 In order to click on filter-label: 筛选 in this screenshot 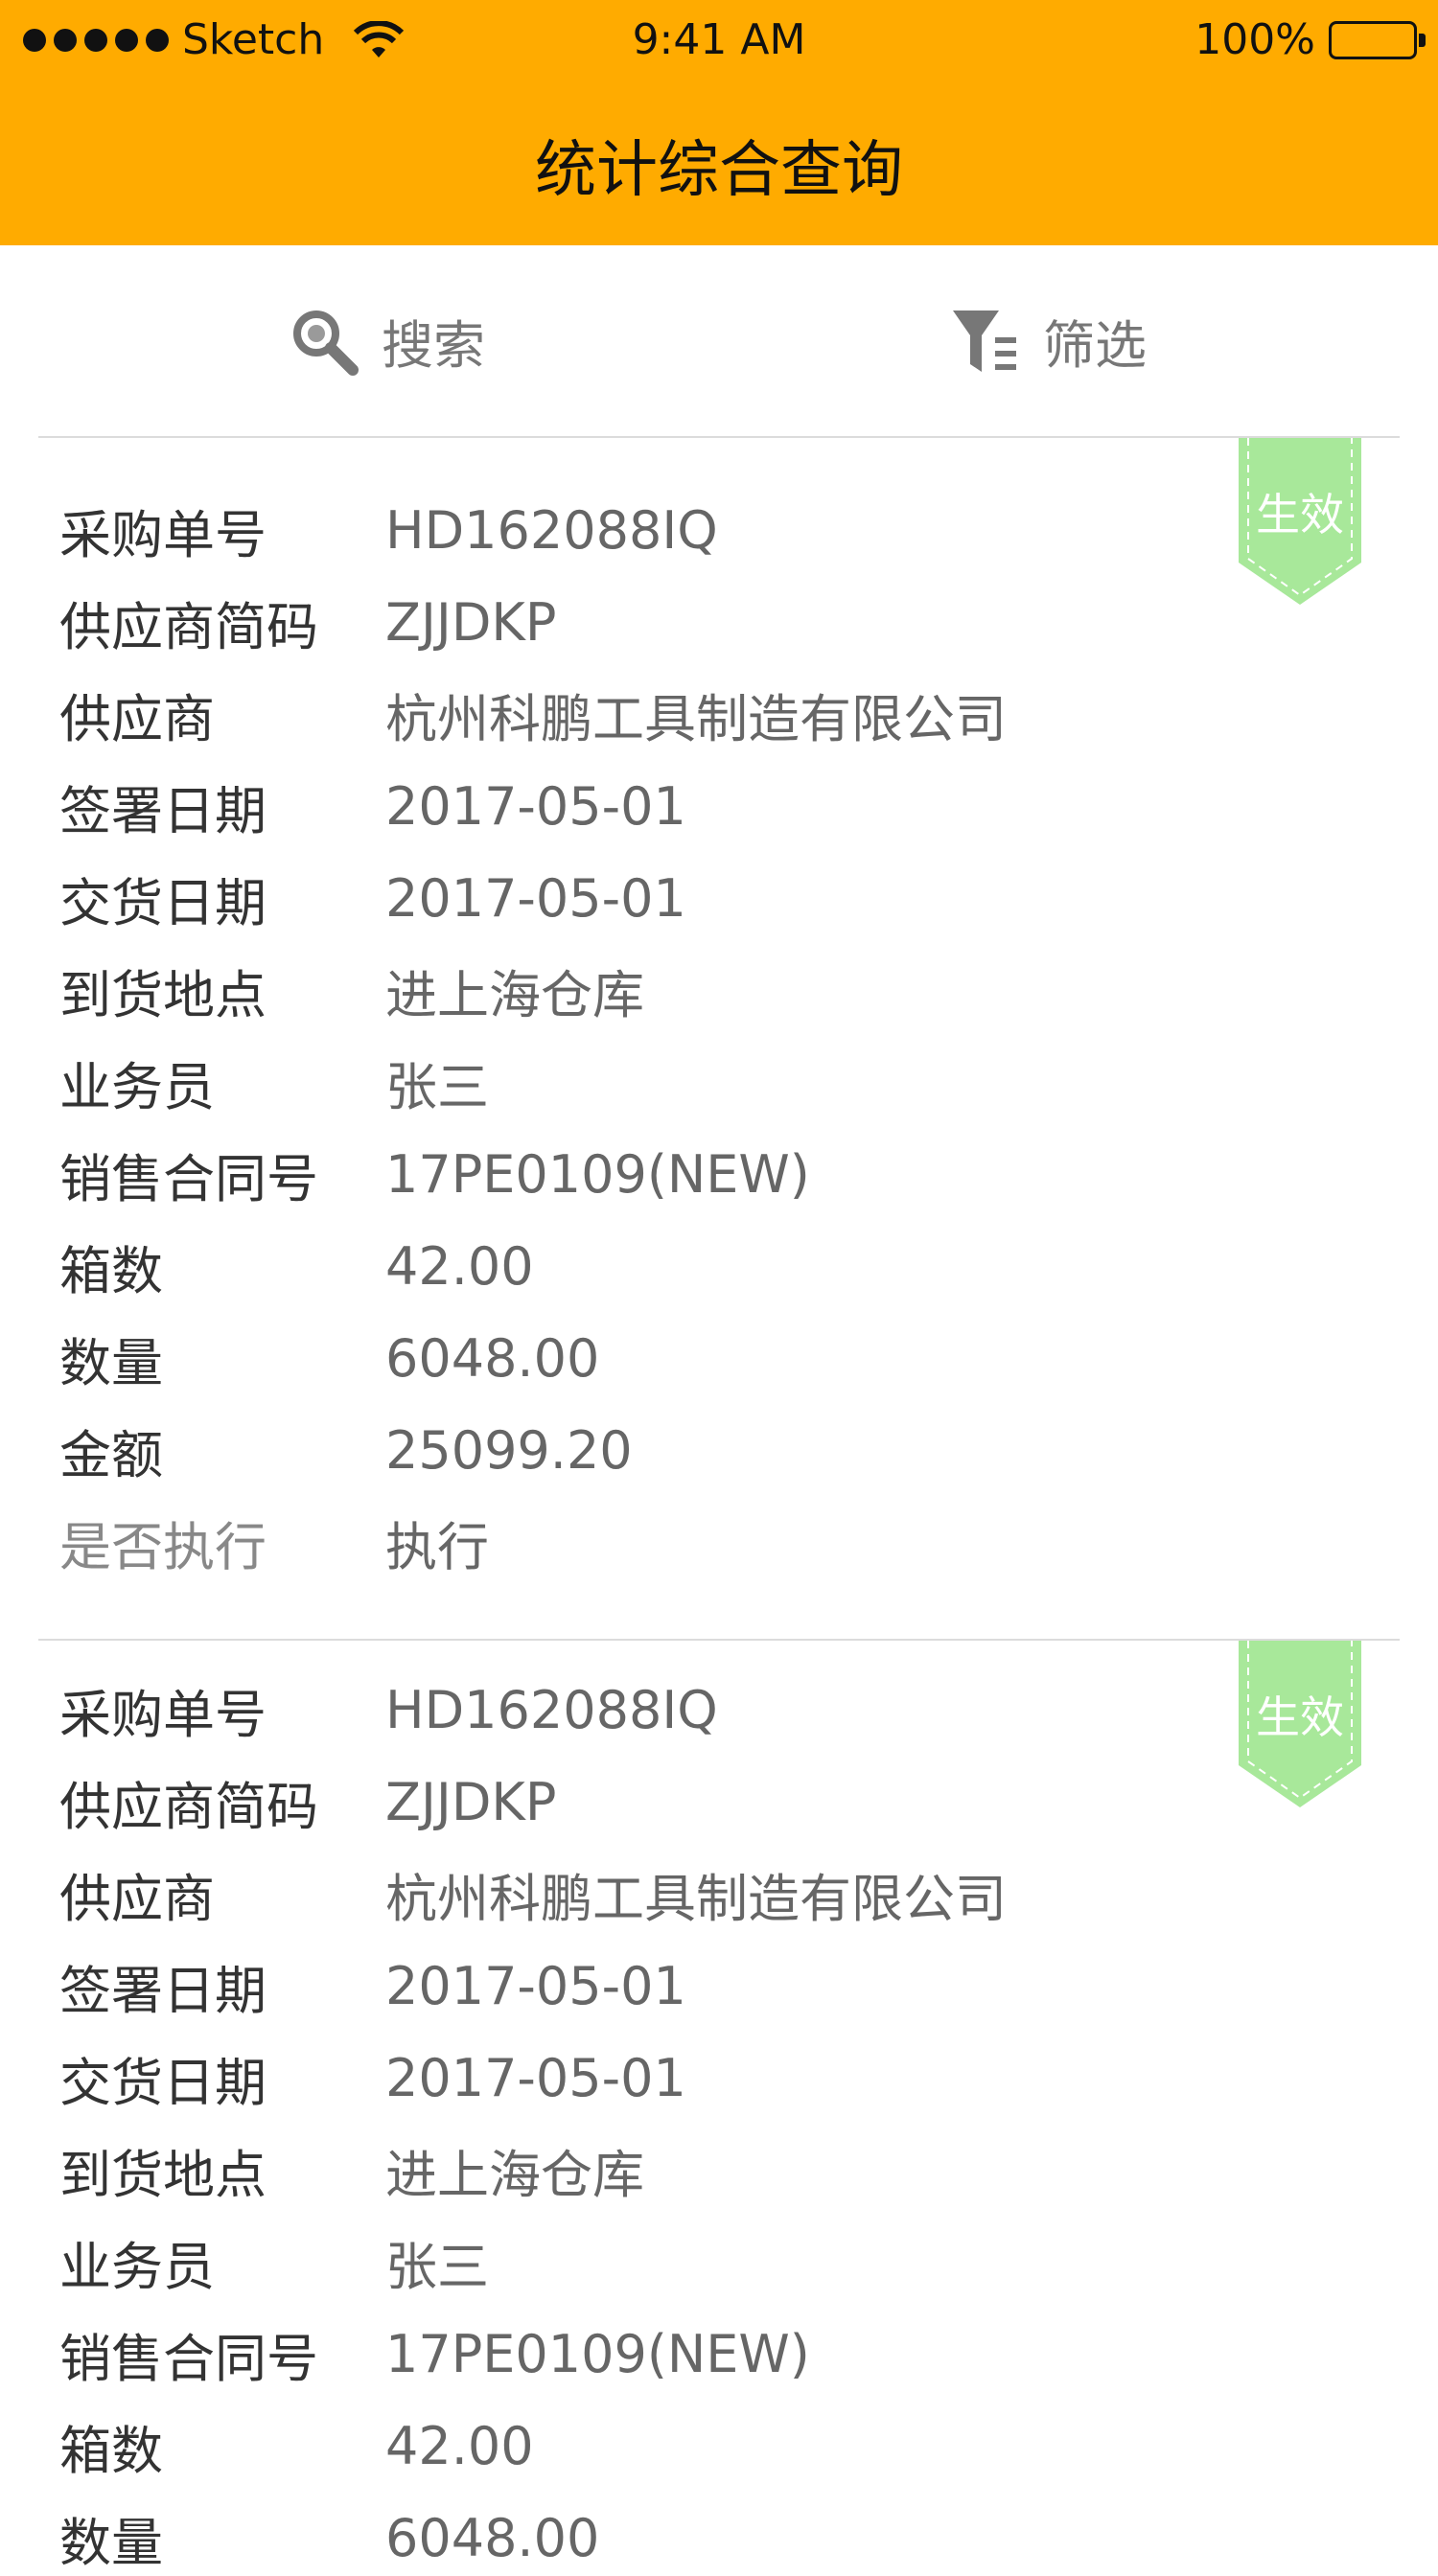, I will do `click(1095, 345)`.